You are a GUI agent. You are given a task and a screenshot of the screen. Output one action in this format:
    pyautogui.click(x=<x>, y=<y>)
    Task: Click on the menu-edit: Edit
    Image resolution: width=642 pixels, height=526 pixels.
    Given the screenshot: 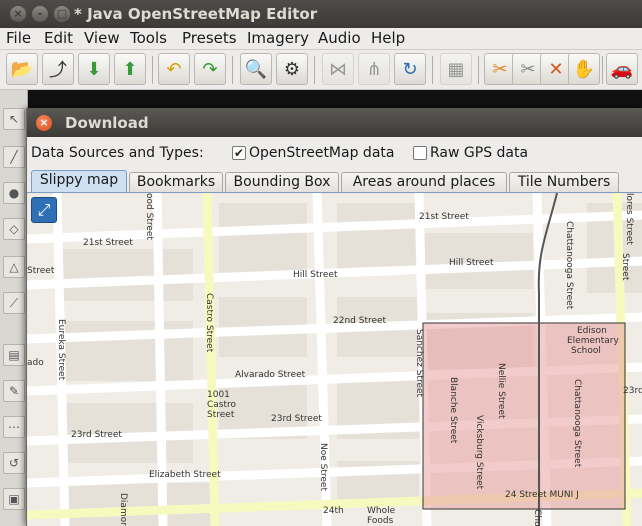 What is the action you would take?
    pyautogui.click(x=58, y=38)
    